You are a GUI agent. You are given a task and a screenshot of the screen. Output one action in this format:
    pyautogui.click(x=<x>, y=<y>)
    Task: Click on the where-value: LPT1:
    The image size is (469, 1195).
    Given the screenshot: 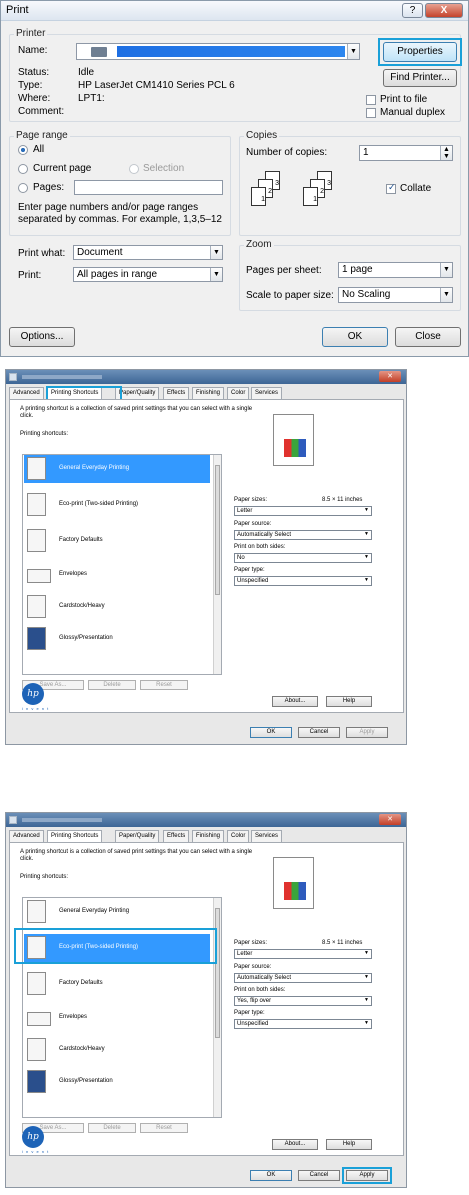 What is the action you would take?
    pyautogui.click(x=91, y=98)
    